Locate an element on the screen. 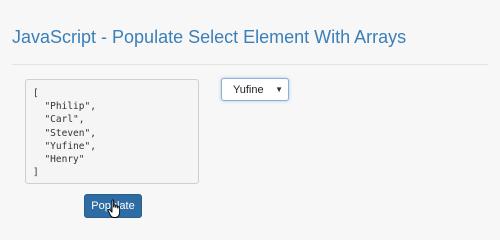 The image size is (500, 240). caret-down-icon: ▼ is located at coordinates (279, 89).